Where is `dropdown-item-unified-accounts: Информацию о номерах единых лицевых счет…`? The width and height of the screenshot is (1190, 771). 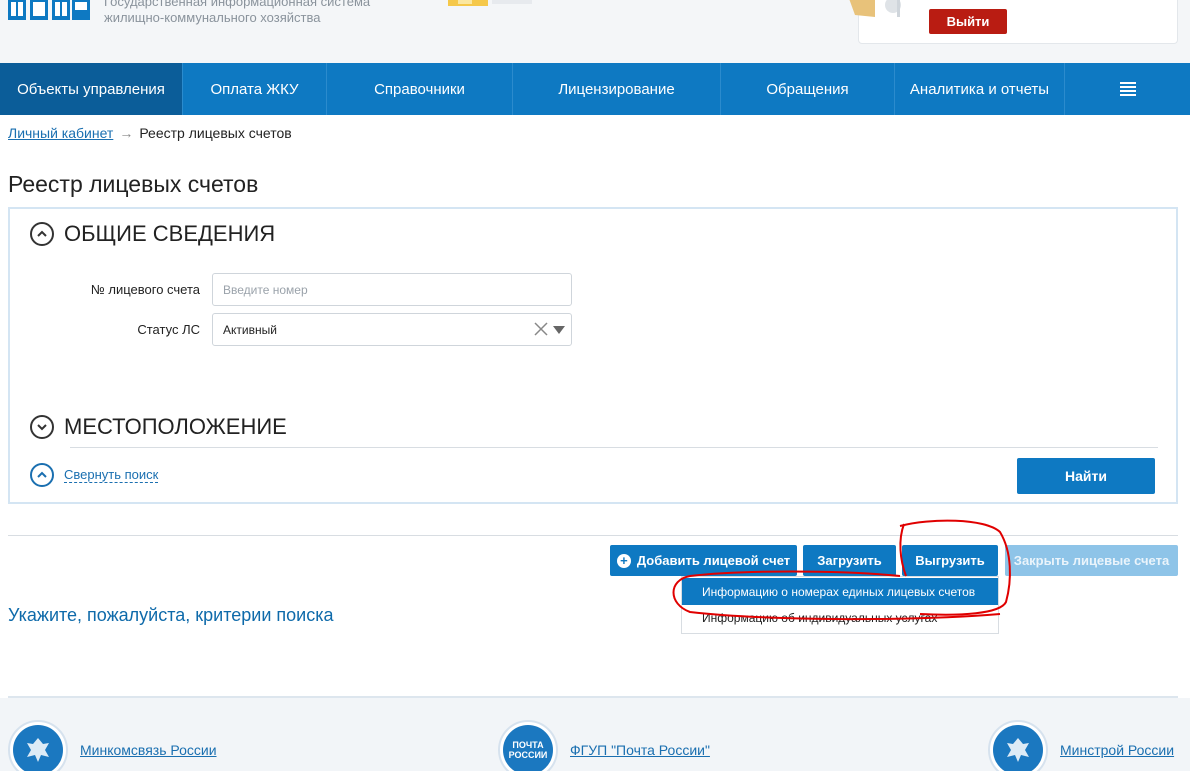
dropdown-item-unified-accounts: Информацию о номерах единых лицевых счет… is located at coordinates (840, 591).